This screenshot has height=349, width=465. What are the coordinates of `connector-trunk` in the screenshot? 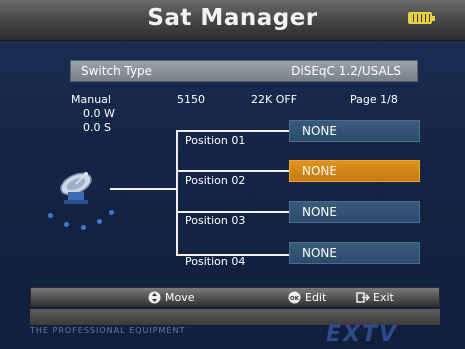 It's located at (177, 193).